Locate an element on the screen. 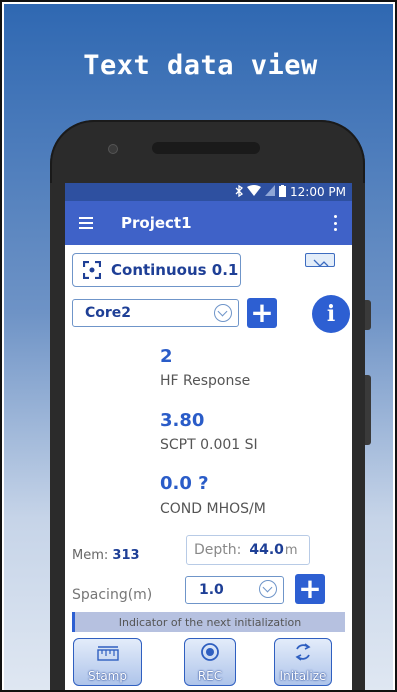  record-button: REC is located at coordinates (210, 662).